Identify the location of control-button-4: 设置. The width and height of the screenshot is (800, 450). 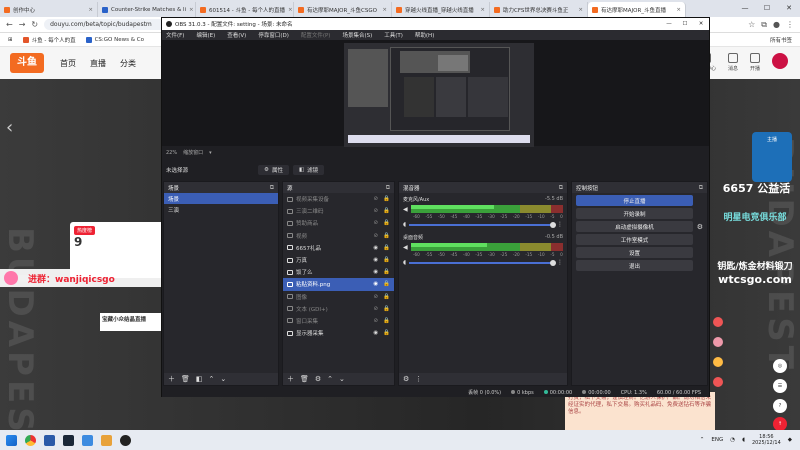
(634, 252).